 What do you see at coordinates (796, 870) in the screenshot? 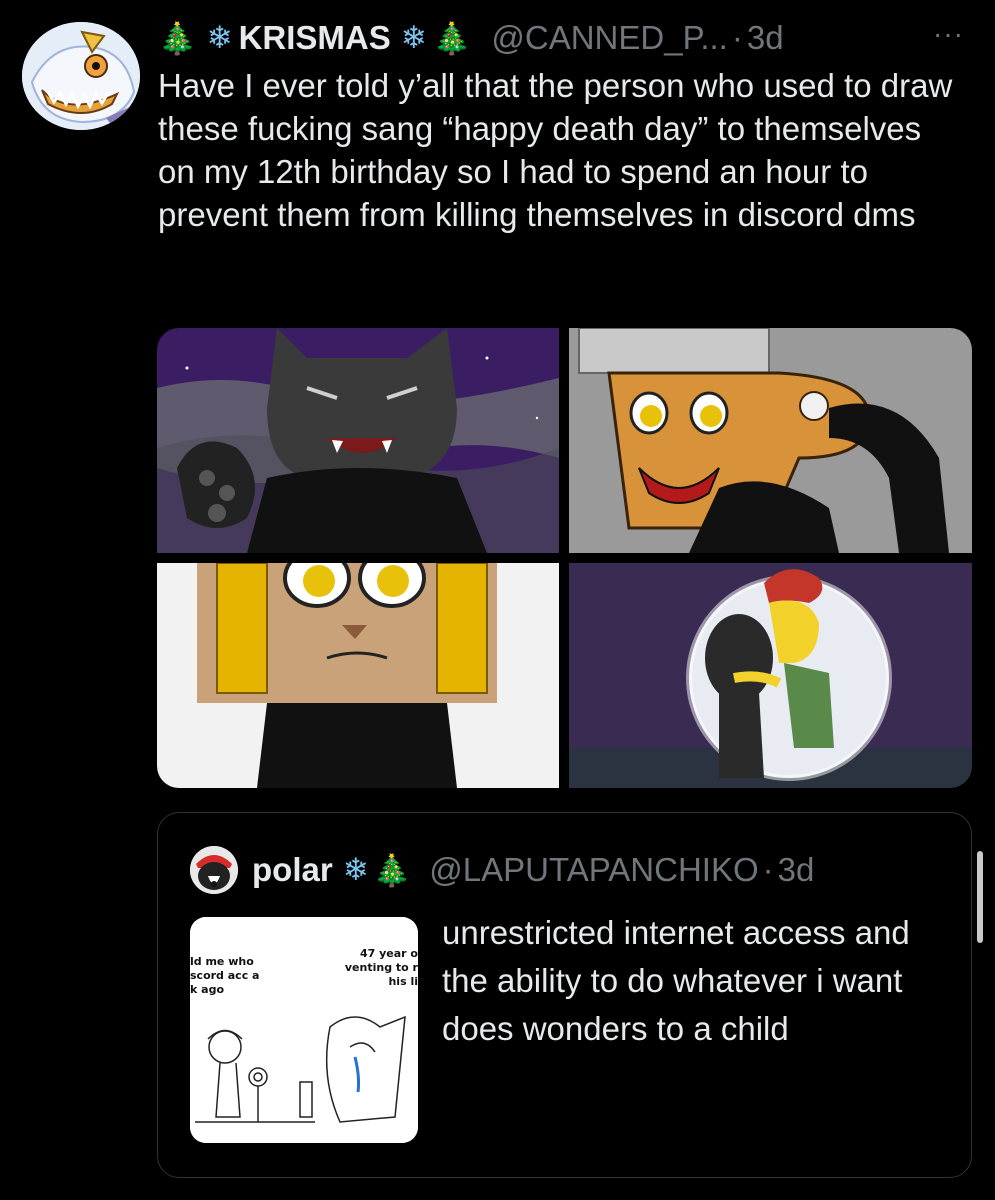
I see `quoted-tweet-timestamp: 3d` at bounding box center [796, 870].